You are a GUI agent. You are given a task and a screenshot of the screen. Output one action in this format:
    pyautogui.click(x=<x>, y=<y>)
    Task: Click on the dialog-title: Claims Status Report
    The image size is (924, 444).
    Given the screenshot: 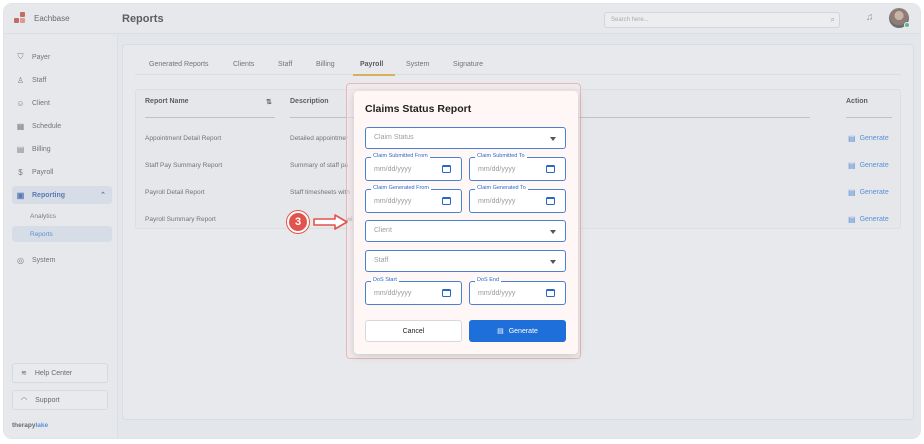 What is the action you would take?
    pyautogui.click(x=418, y=109)
    